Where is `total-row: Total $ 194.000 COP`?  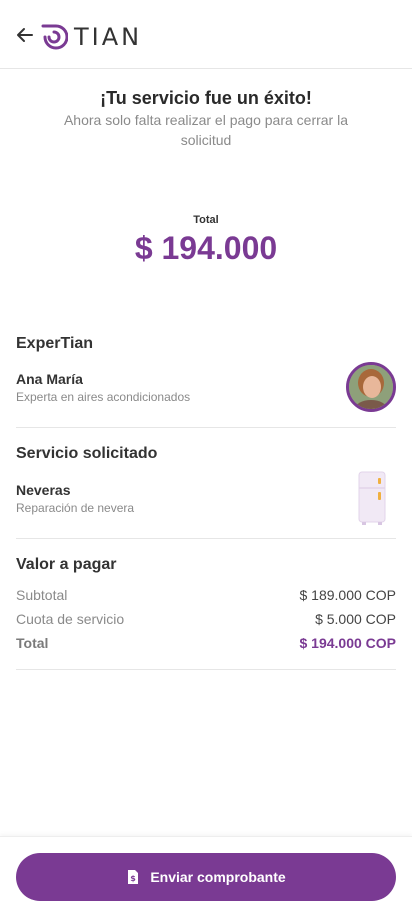 total-row: Total $ 194.000 COP is located at coordinates (206, 643).